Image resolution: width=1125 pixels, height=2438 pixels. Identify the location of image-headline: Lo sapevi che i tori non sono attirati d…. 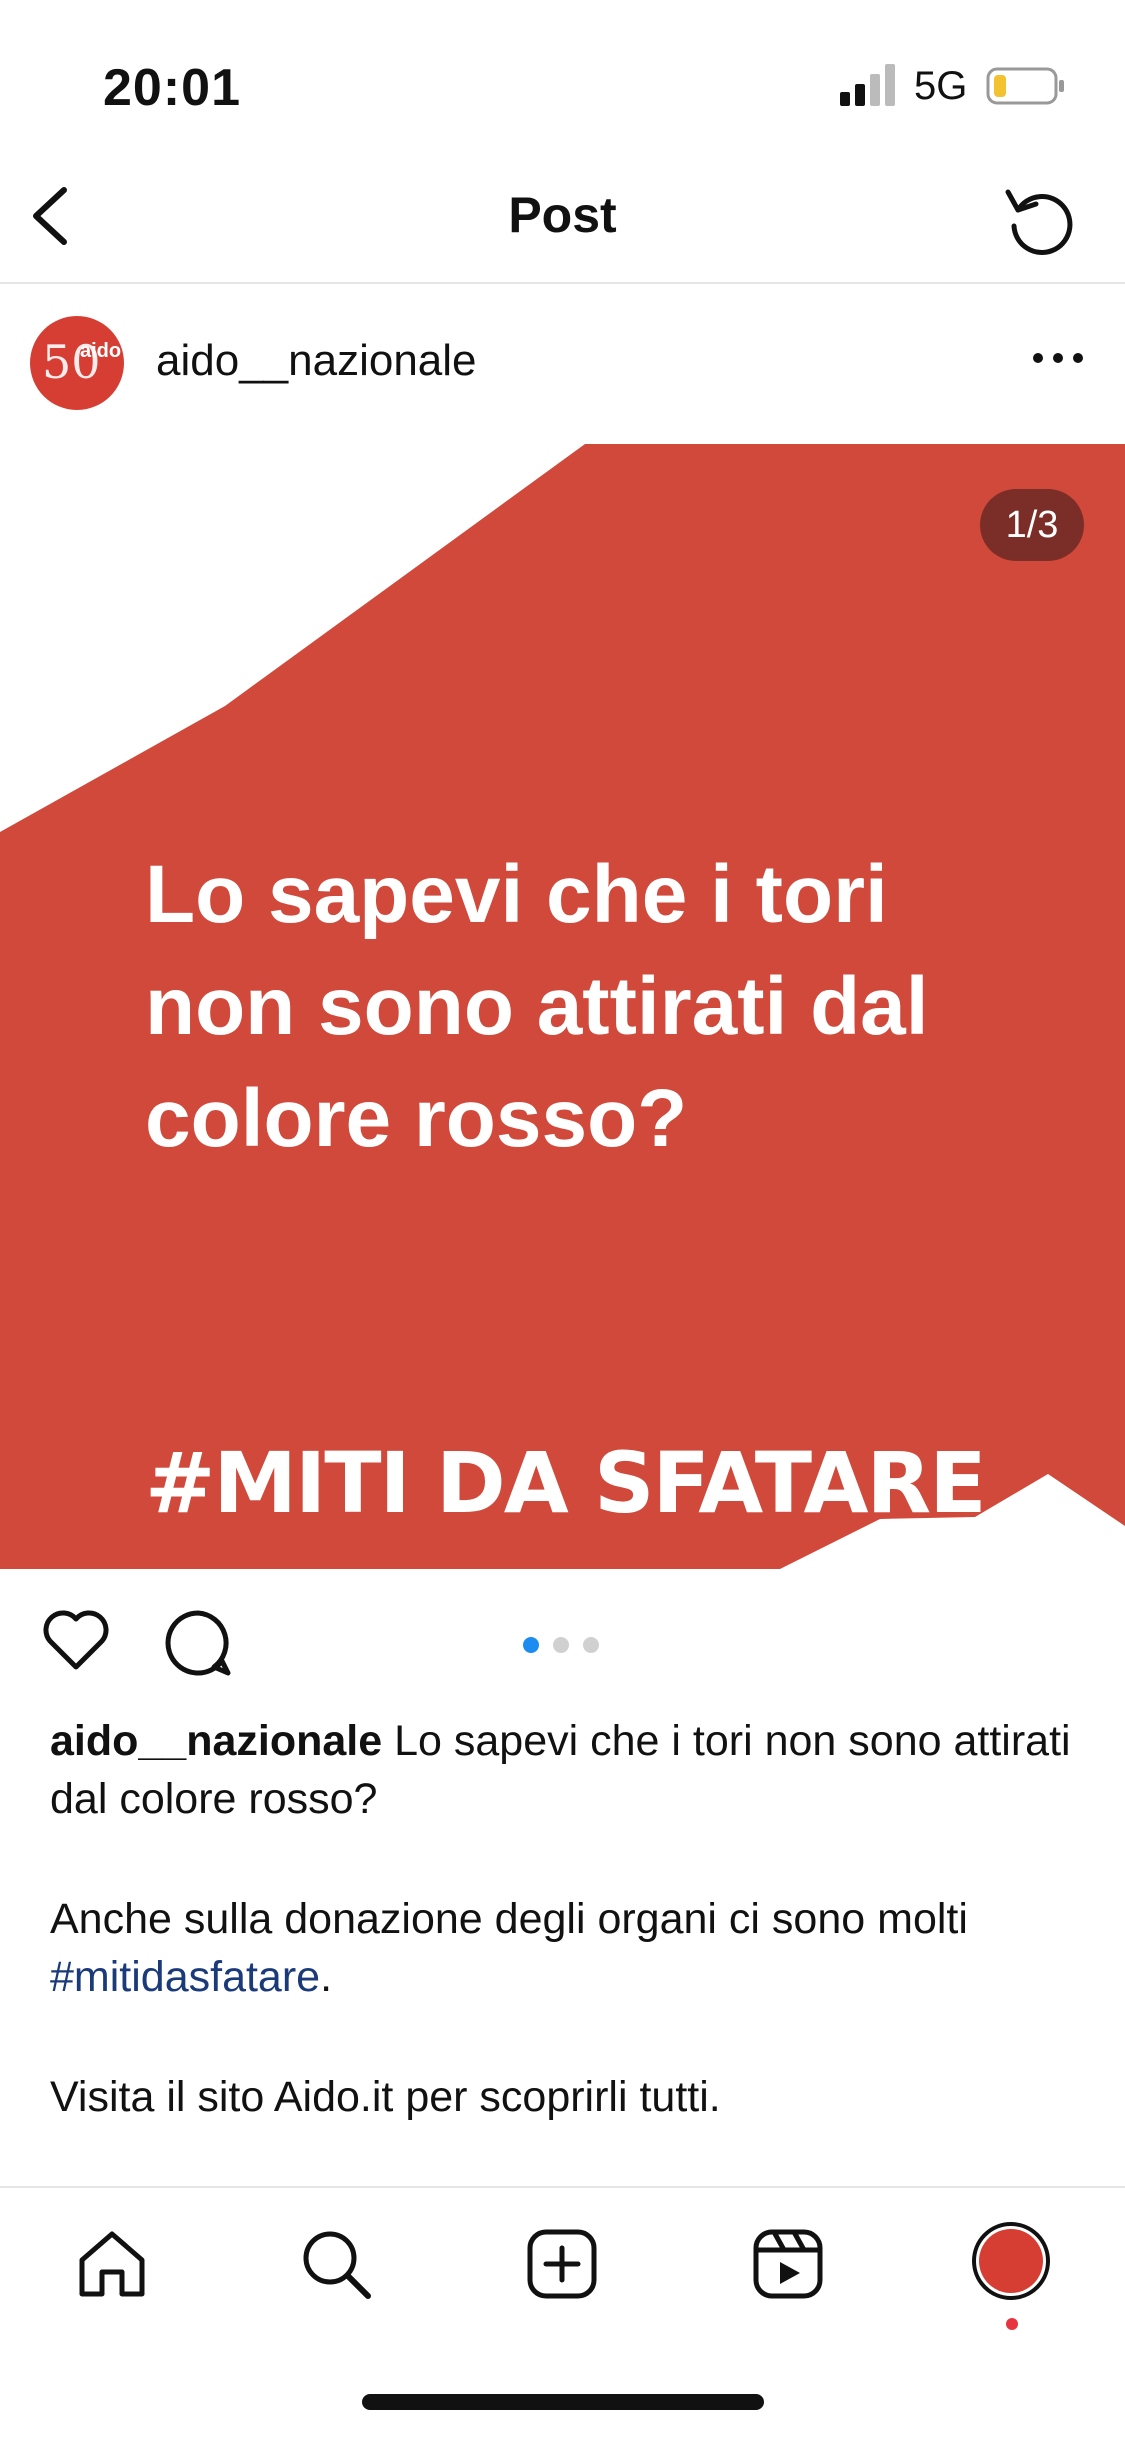
(537, 1006).